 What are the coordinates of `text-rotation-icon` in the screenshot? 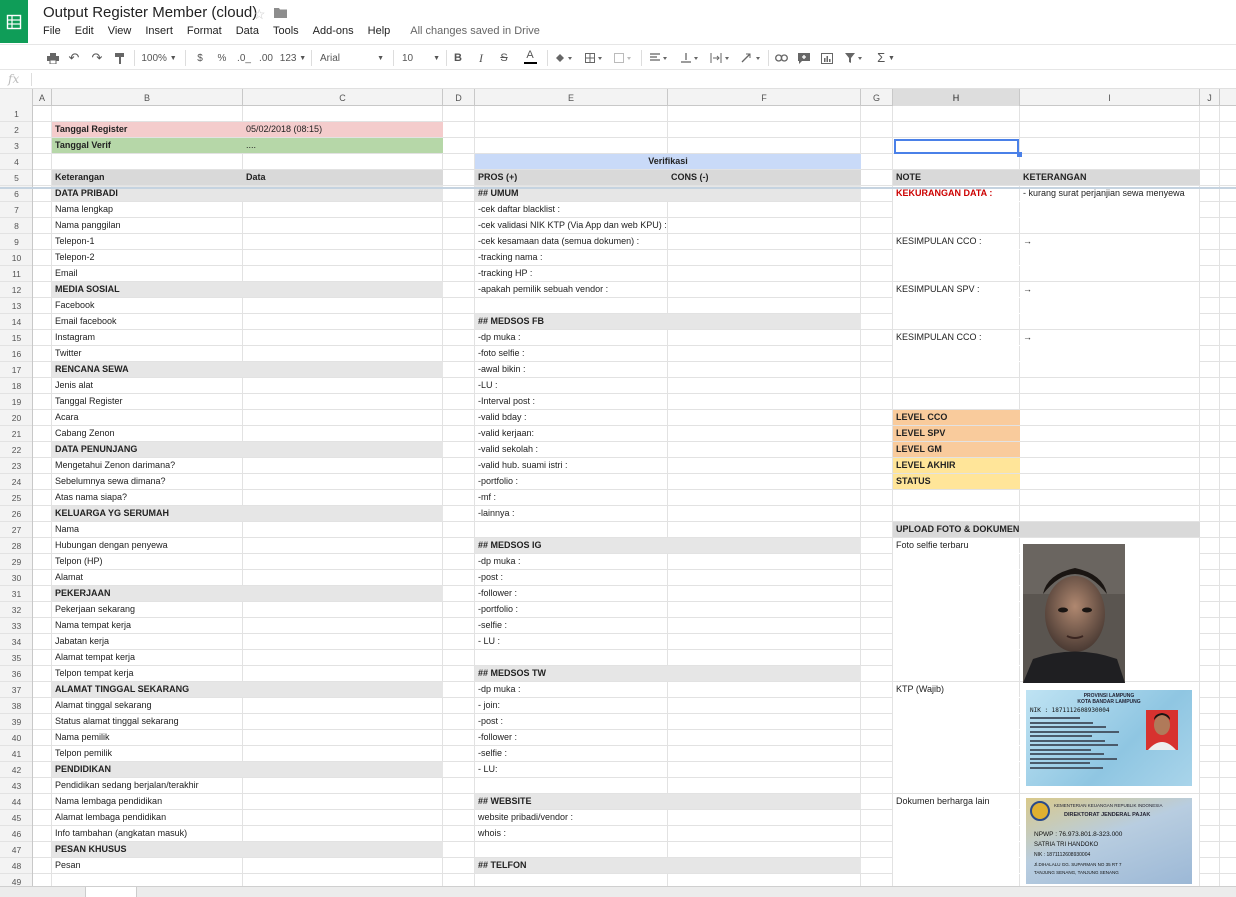 It's located at (751, 58).